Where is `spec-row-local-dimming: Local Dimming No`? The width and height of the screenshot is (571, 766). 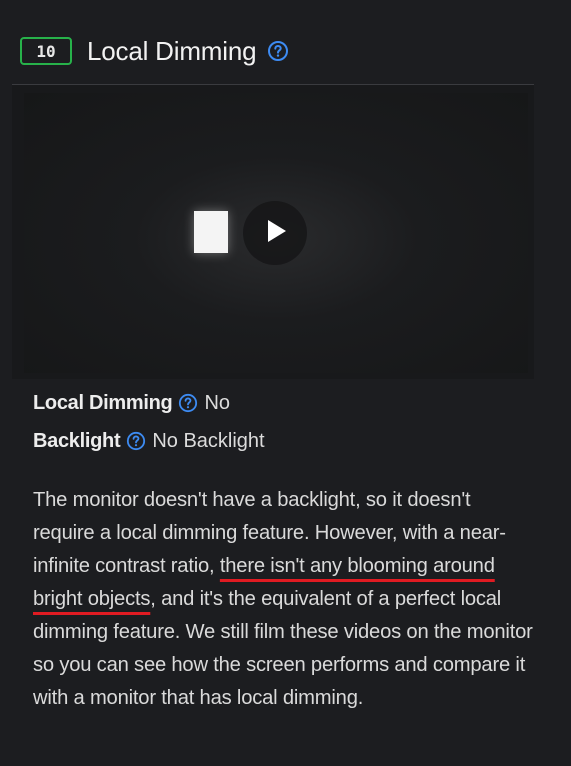 spec-row-local-dimming: Local Dimming No is located at coordinates (149, 403).